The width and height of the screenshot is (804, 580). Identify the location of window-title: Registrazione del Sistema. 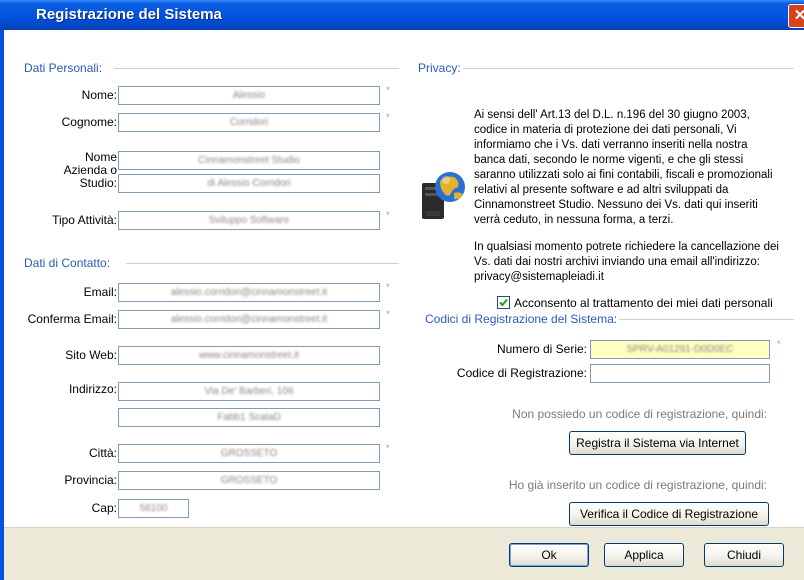
(129, 14).